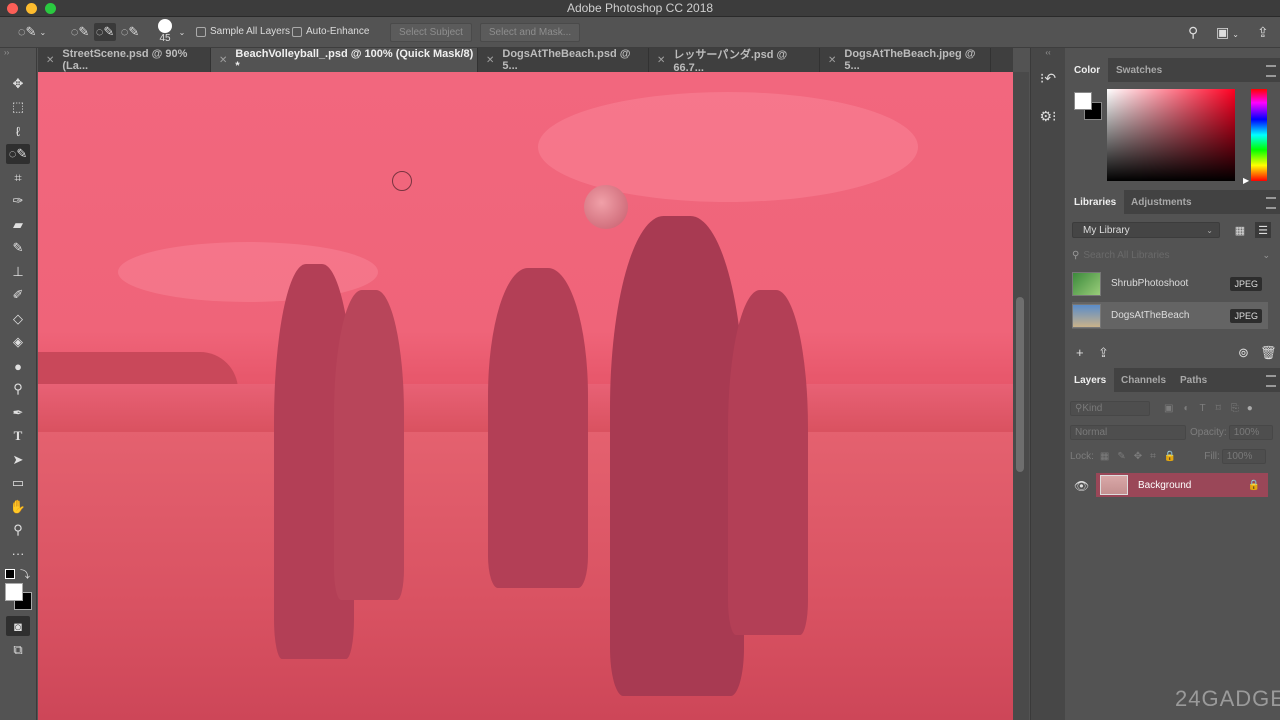 The height and width of the screenshot is (720, 1280). What do you see at coordinates (18, 131) in the screenshot?
I see `lasso-tool: ℓ` at bounding box center [18, 131].